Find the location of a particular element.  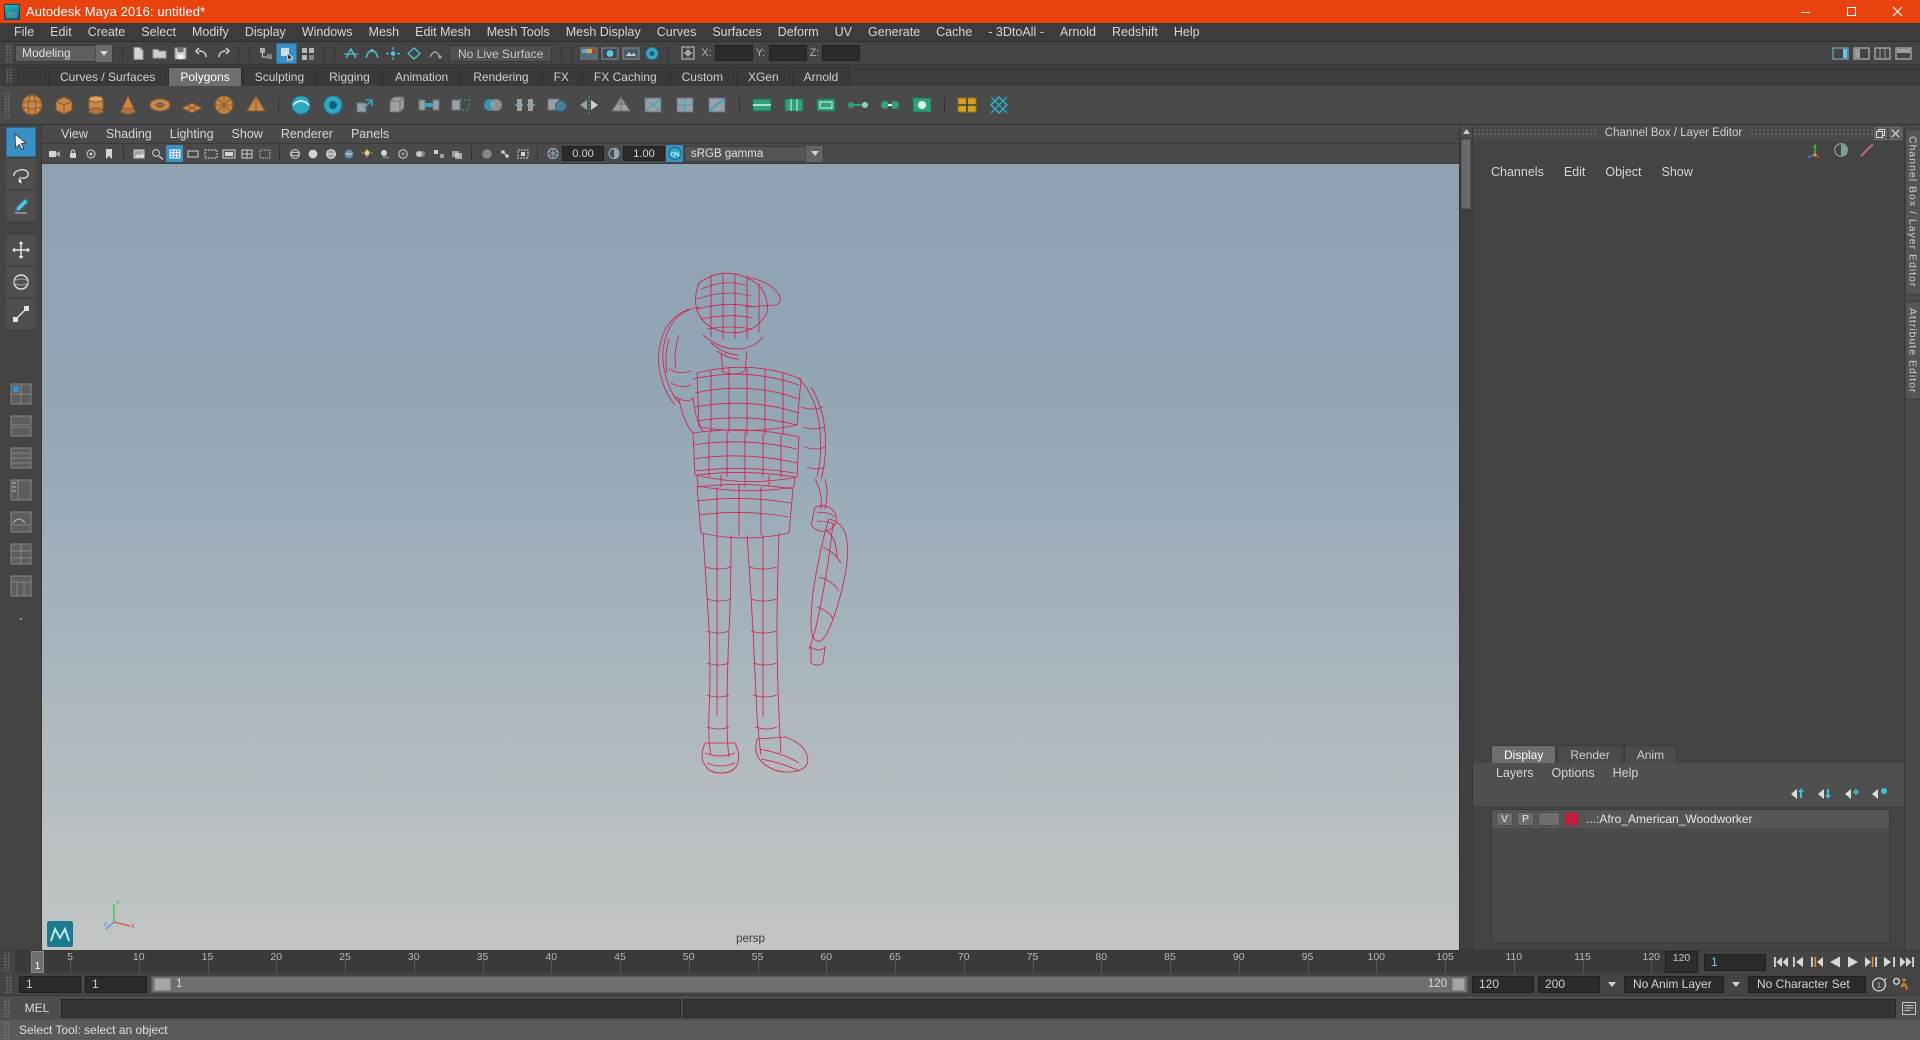

grid-toggle-icon is located at coordinates (174, 153).